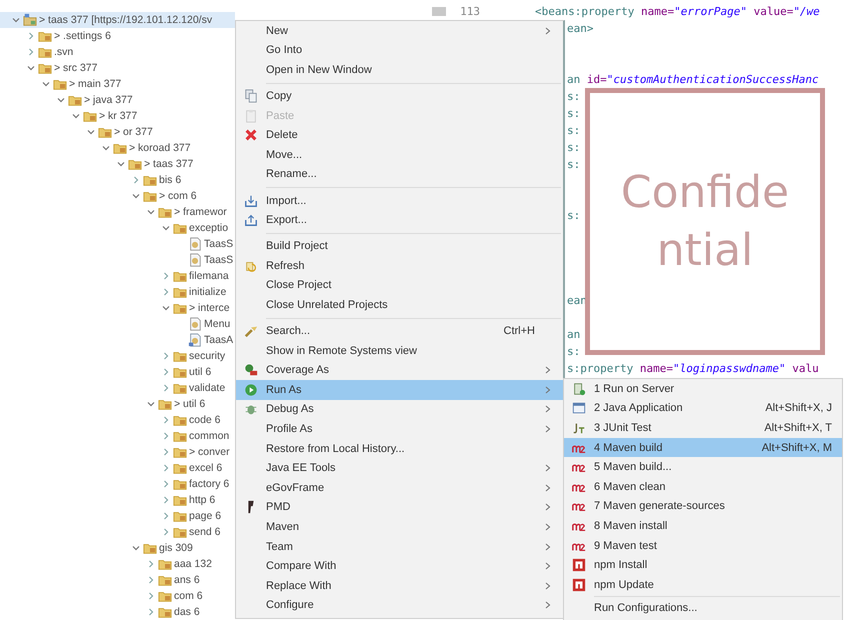  I want to click on menu-item: Delete, so click(399, 135).